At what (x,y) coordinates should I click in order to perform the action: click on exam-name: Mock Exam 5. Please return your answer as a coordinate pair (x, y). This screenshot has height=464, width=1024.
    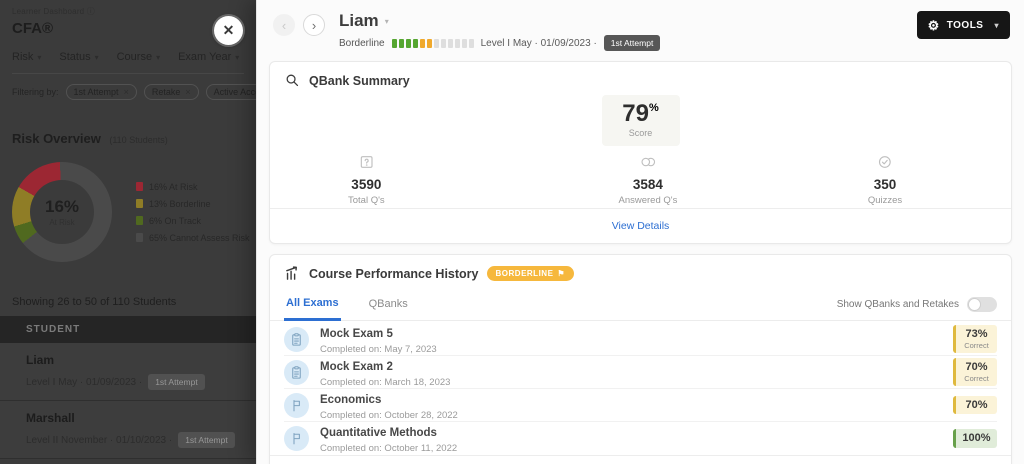
    Looking at the image, I should click on (356, 333).